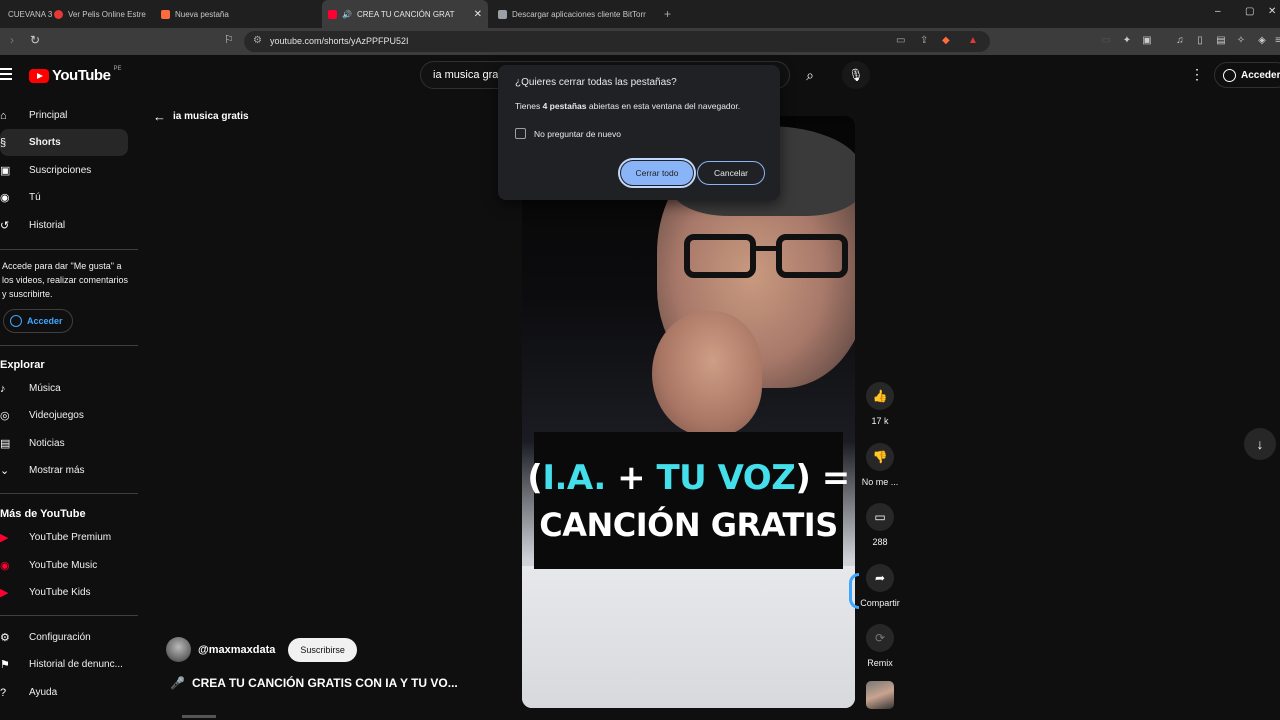  What do you see at coordinates (880, 695) in the screenshot?
I see `audio-source-thumbnail` at bounding box center [880, 695].